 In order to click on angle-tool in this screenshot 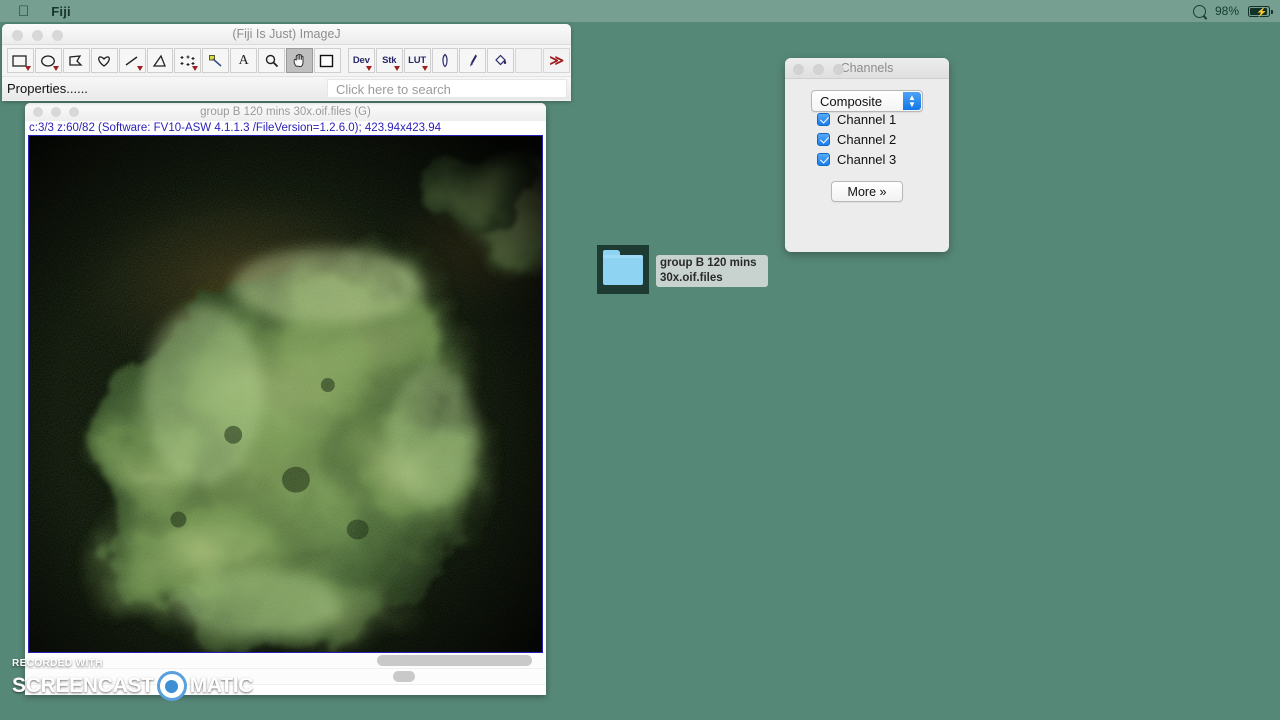, I will do `click(160, 60)`.